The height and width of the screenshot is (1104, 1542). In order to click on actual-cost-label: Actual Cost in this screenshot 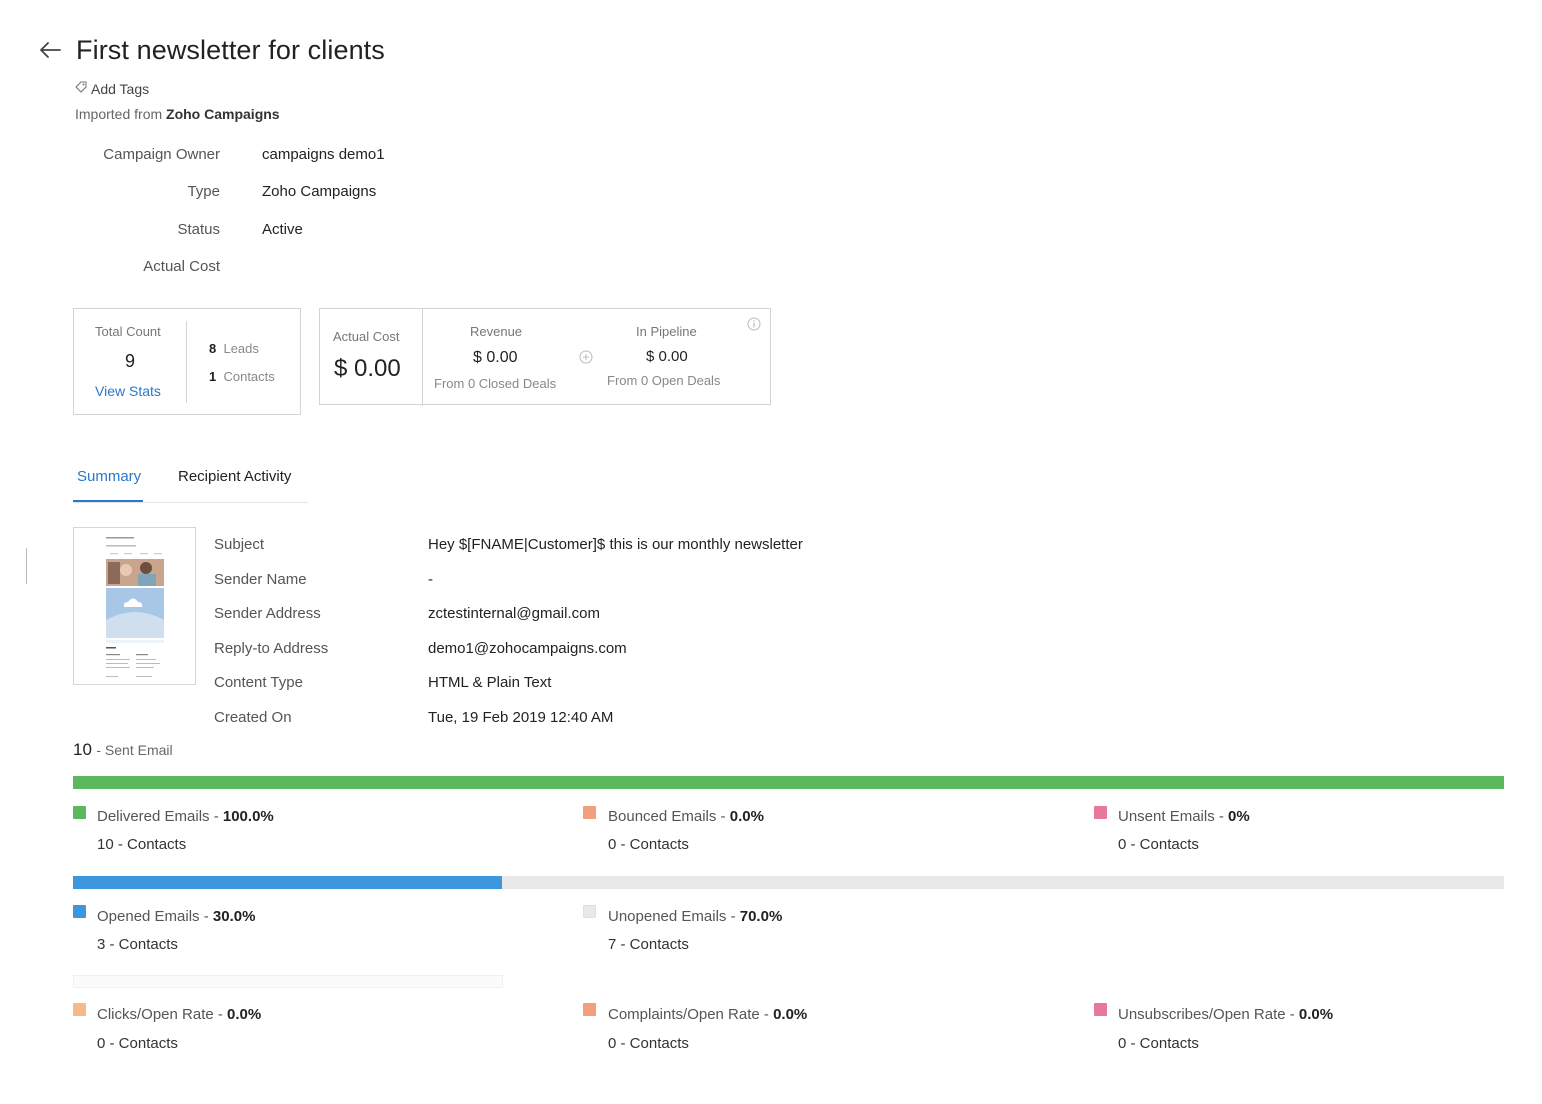, I will do `click(181, 266)`.